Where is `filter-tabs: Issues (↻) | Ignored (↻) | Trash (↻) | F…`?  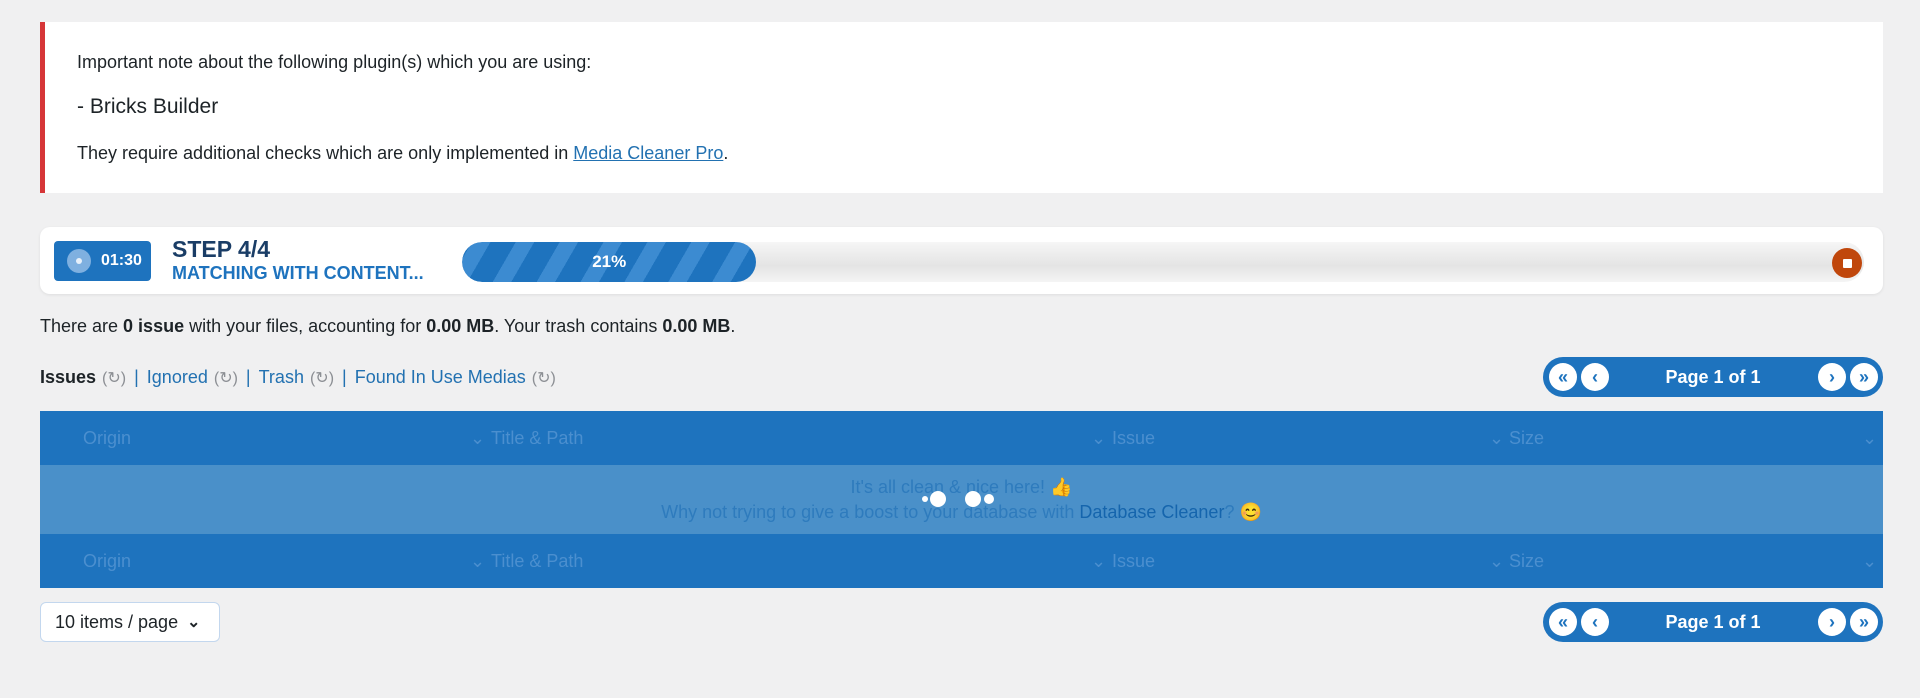
filter-tabs: Issues (↻) | Ignored (↻) | Trash (↻) | F… is located at coordinates (302, 377).